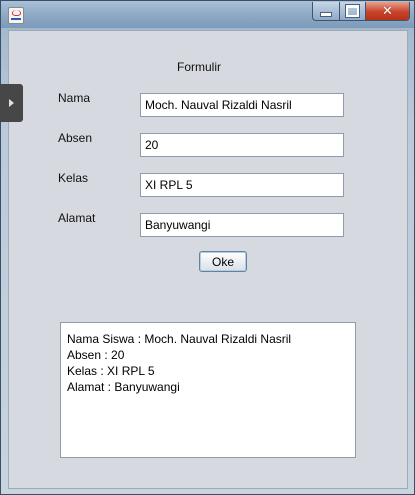  What do you see at coordinates (75, 138) in the screenshot?
I see `label-absen: Absen` at bounding box center [75, 138].